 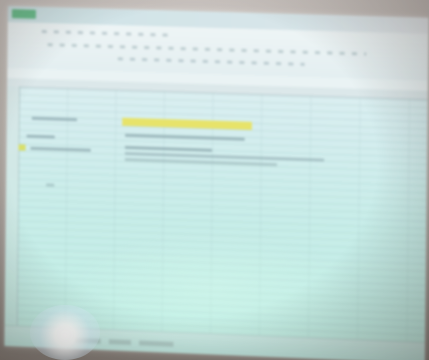 What do you see at coordinates (65, 332) in the screenshot?
I see `light-glare` at bounding box center [65, 332].